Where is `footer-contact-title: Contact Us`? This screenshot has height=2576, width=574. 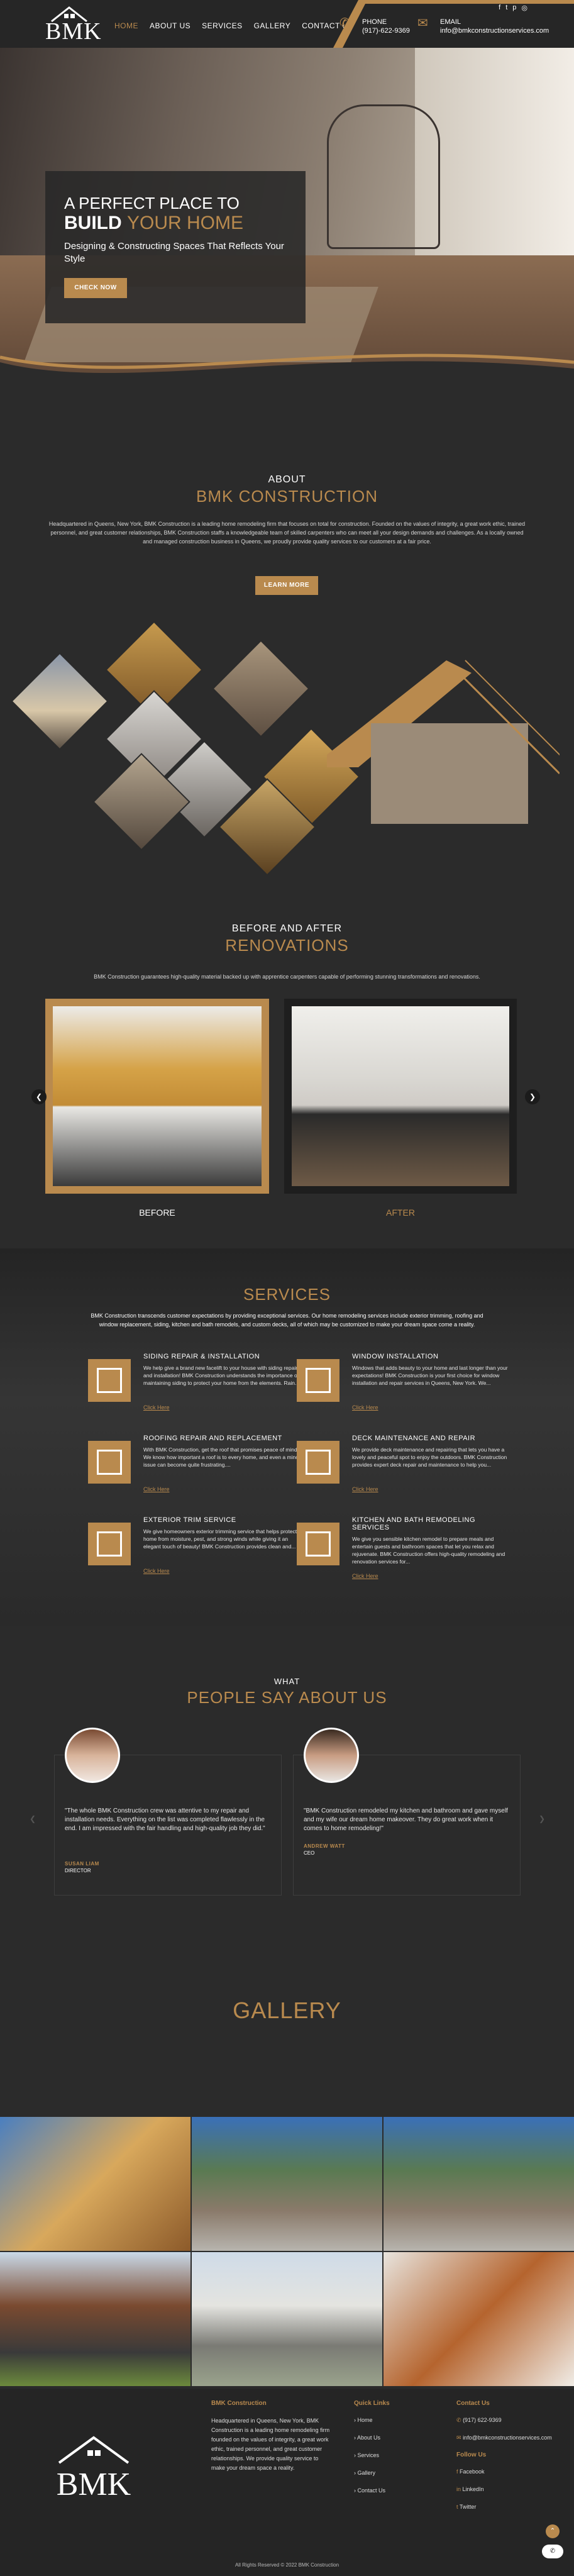
footer-contact-title: Contact Us is located at coordinates (473, 2403).